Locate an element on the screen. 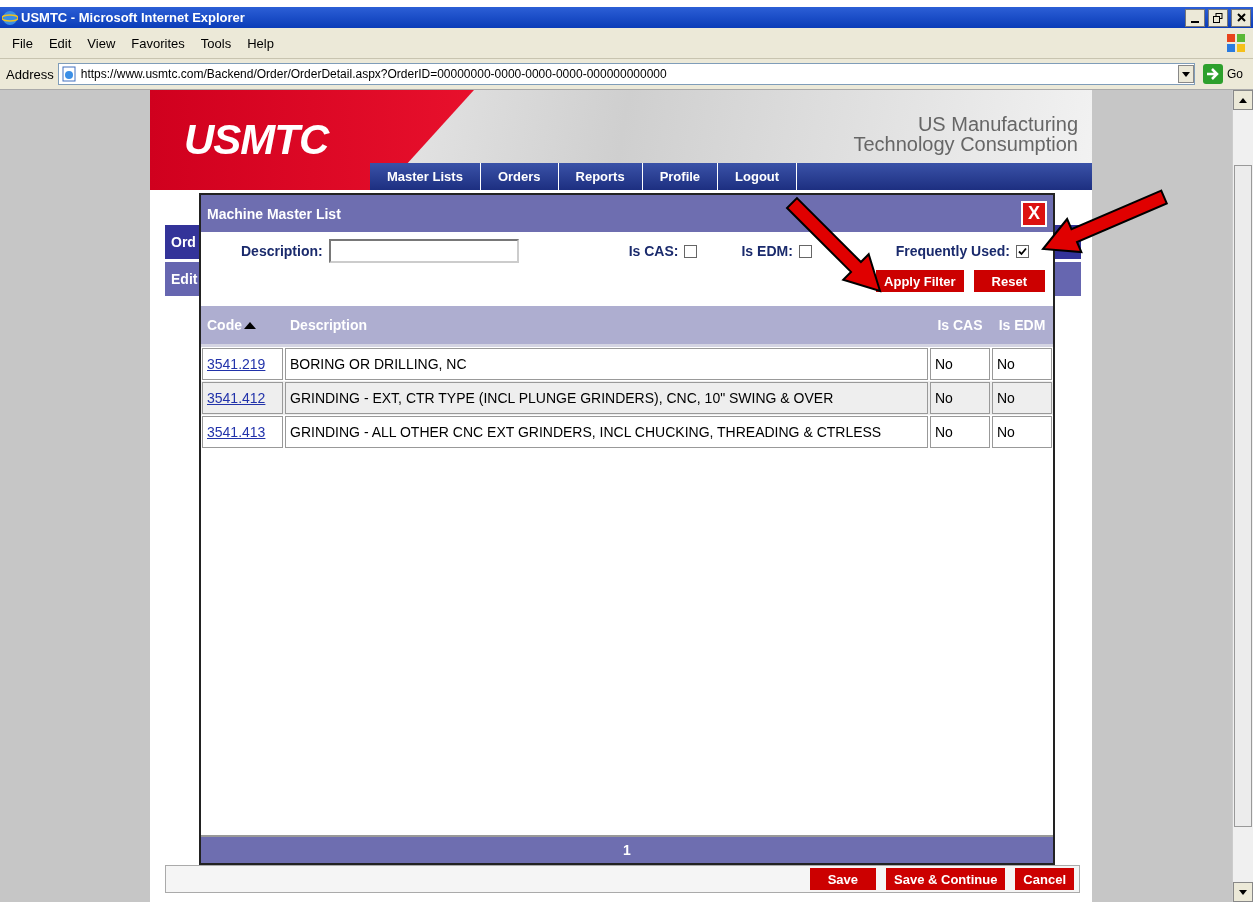  scroll-down-button is located at coordinates (1243, 892).